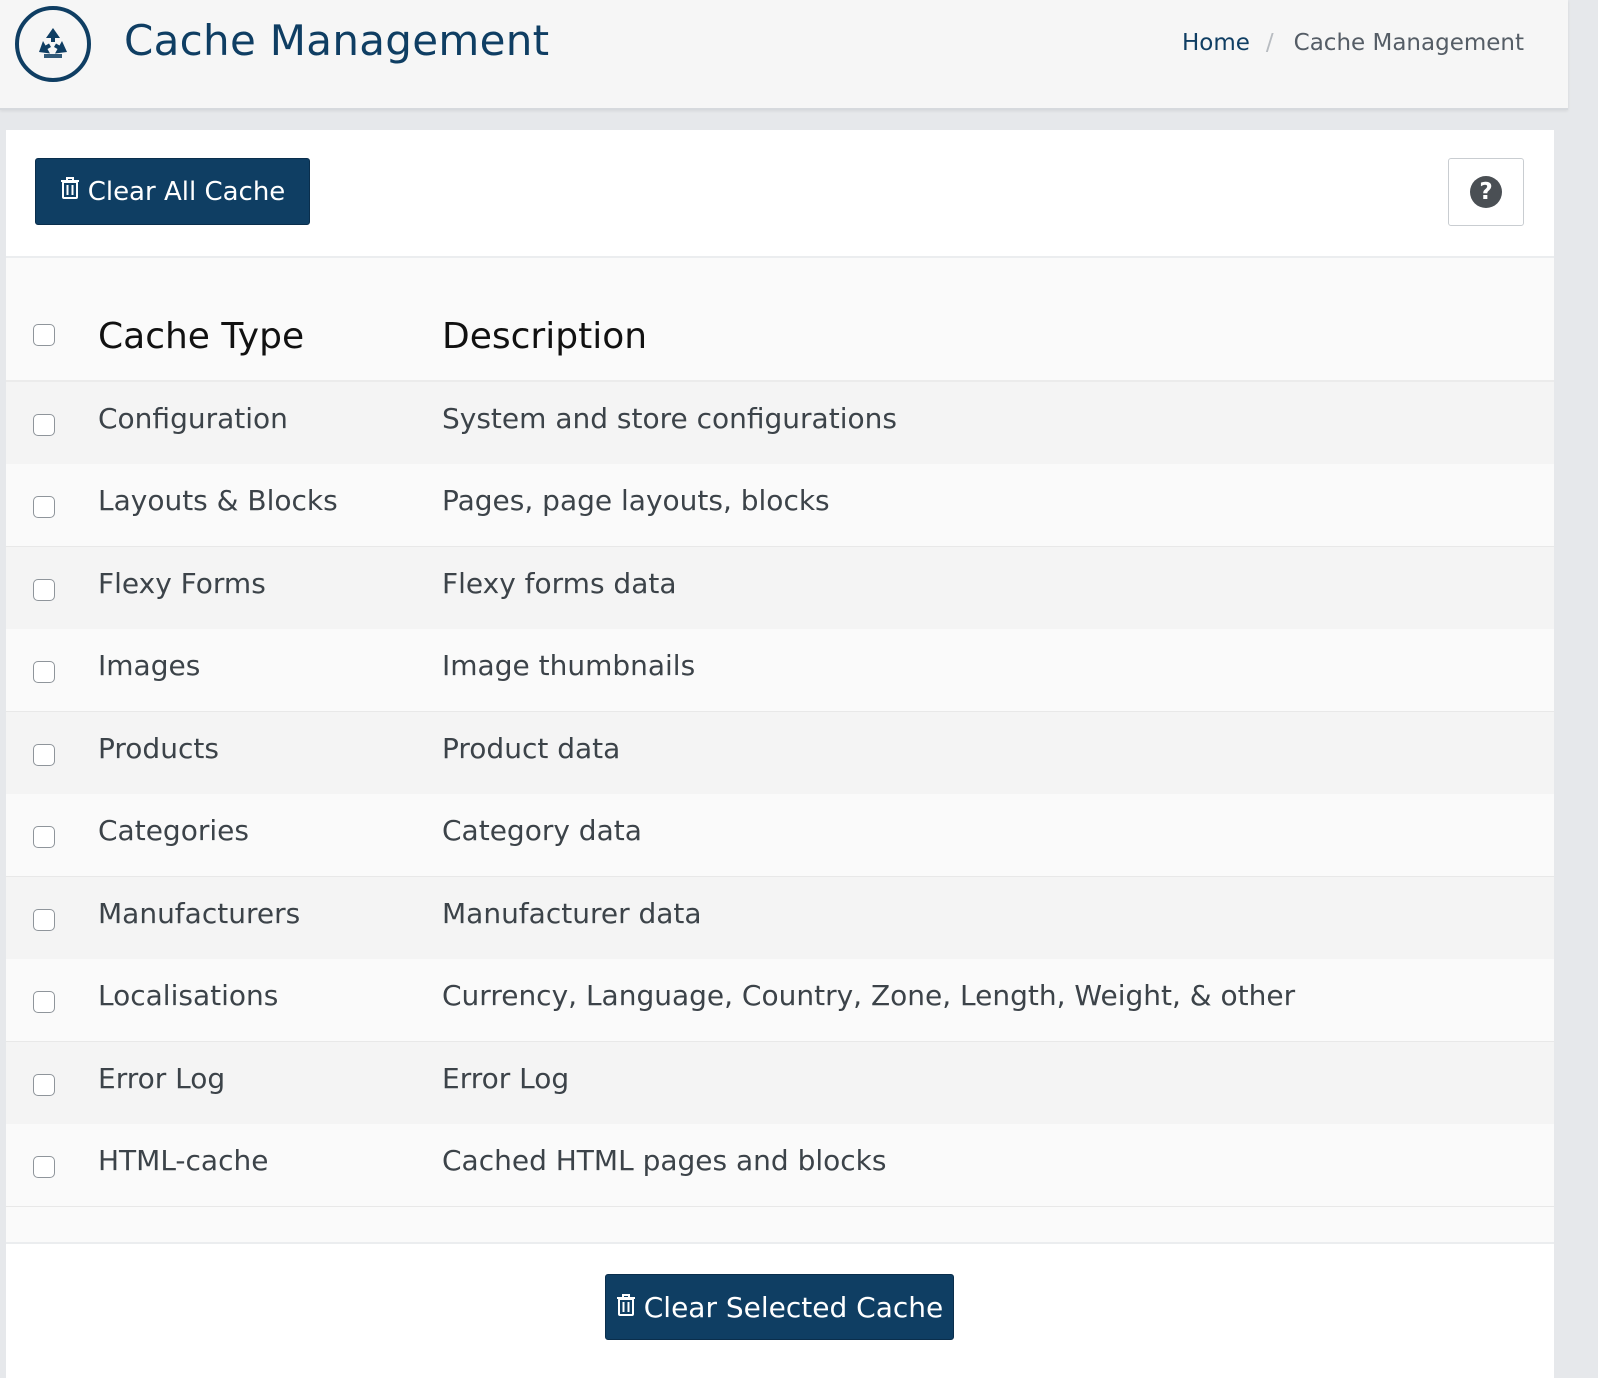 The image size is (1598, 1378). Describe the element at coordinates (572, 913) in the screenshot. I see `description-cell: Manufacturer data` at that location.